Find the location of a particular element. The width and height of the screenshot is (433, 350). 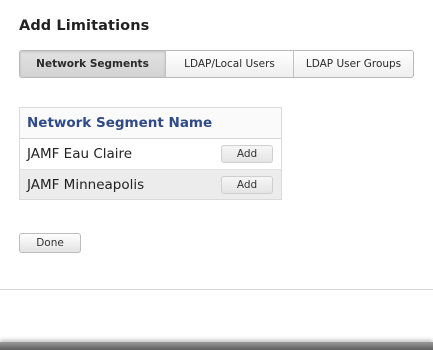

column-header-network-segment-name: Network Segment Name is located at coordinates (150, 123).